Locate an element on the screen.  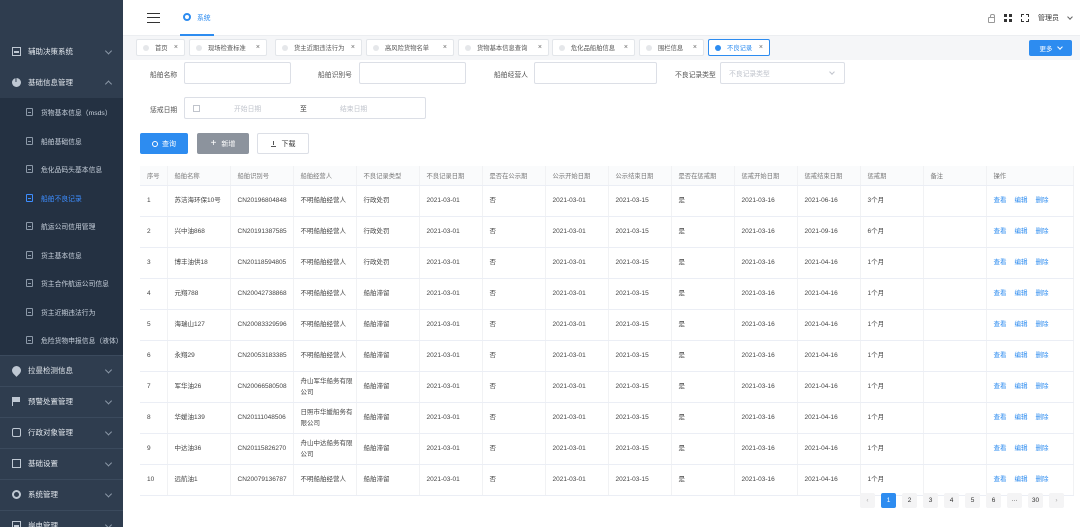
sidebar-subitem-label: 船舶不良记录 is located at coordinates (61, 199).